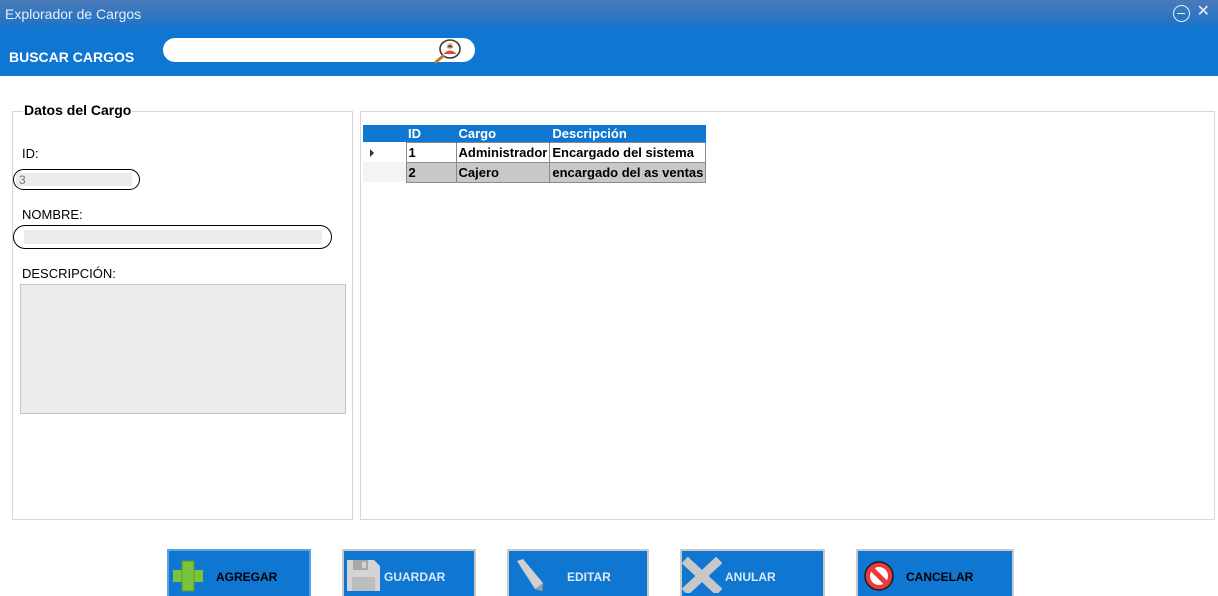 This screenshot has height=596, width=1218. I want to click on search-label: BUSCAR CARGOS, so click(72, 57).